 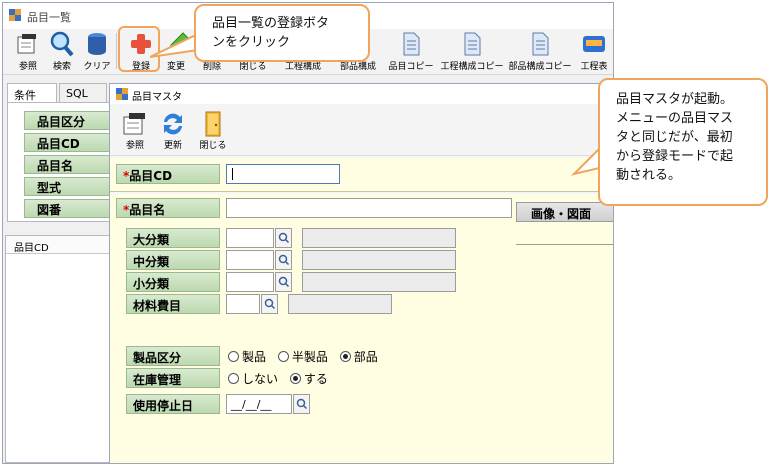 I want to click on window-title: 品目一覧, so click(x=49, y=17).